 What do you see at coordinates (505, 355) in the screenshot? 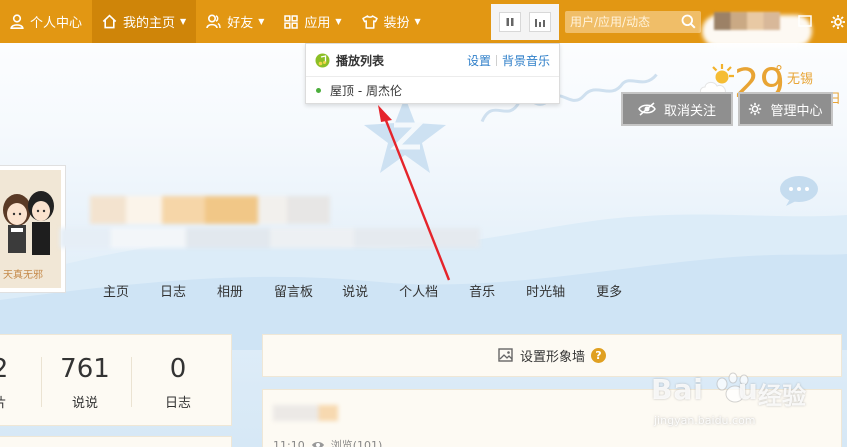
I see `image-icon` at bounding box center [505, 355].